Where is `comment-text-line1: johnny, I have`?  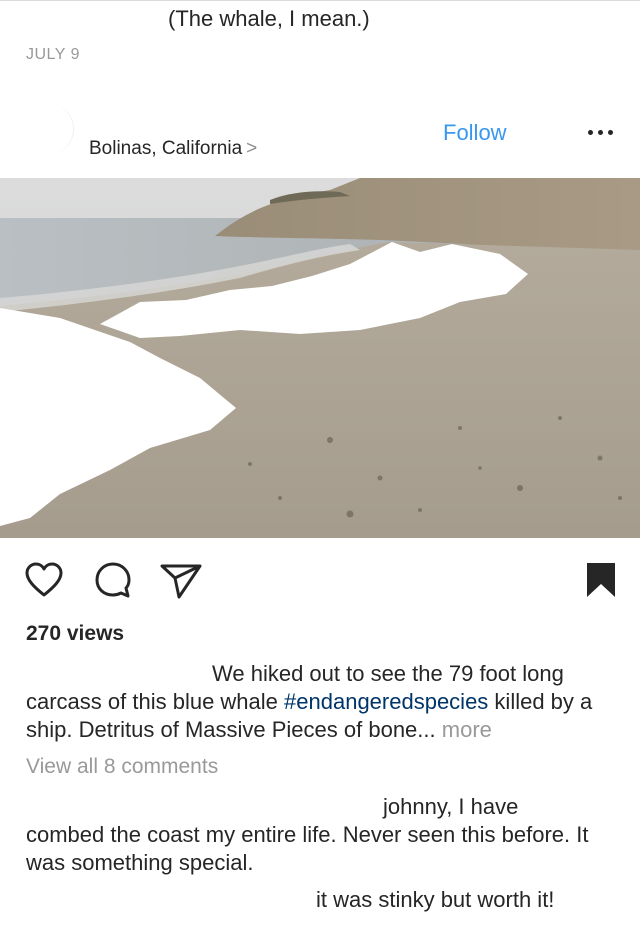
comment-text-line1: johnny, I have is located at coordinates (451, 806).